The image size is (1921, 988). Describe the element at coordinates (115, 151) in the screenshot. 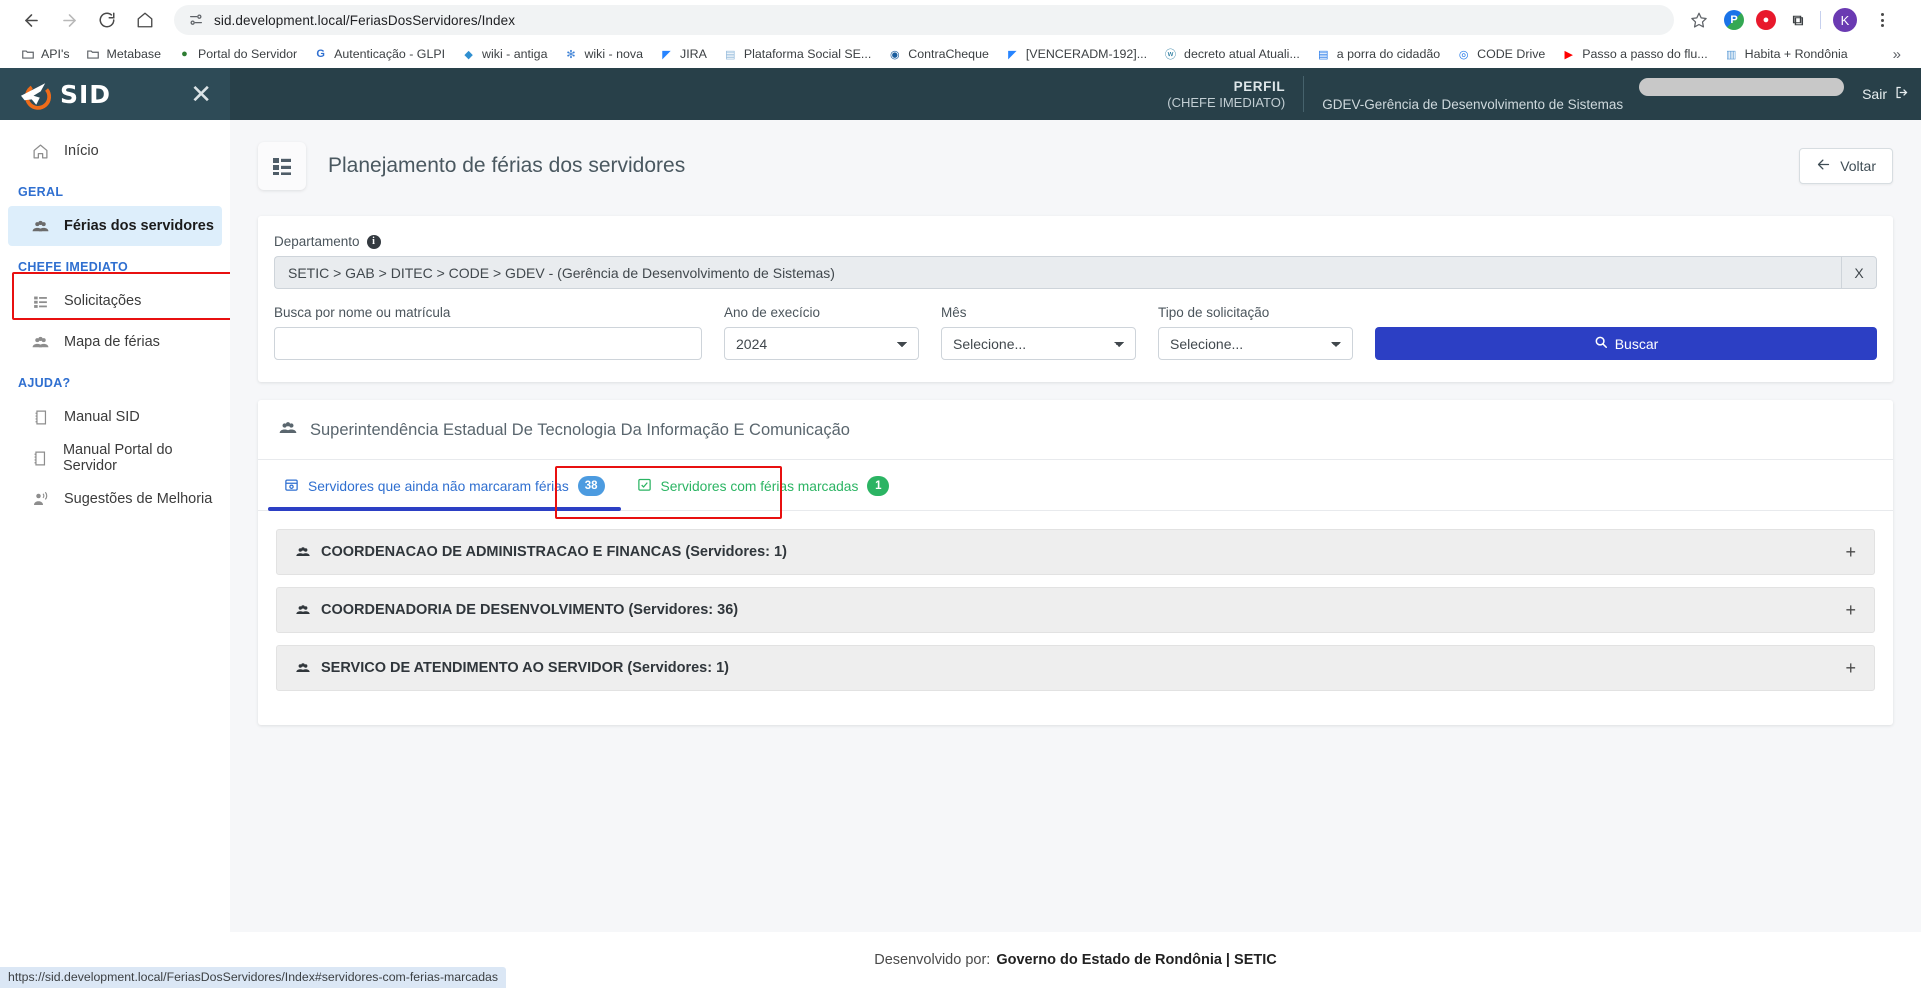

I see `sidebar-item-inicio: Início` at that location.